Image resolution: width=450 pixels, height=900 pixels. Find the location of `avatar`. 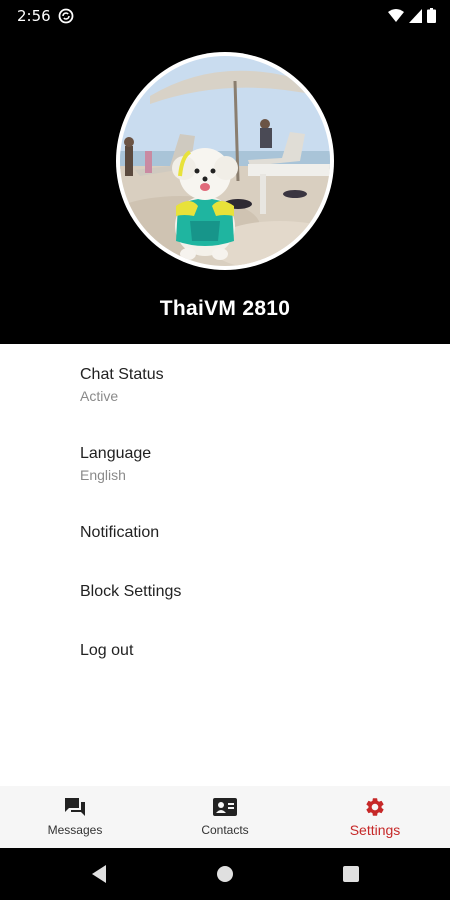

avatar is located at coordinates (225, 161).